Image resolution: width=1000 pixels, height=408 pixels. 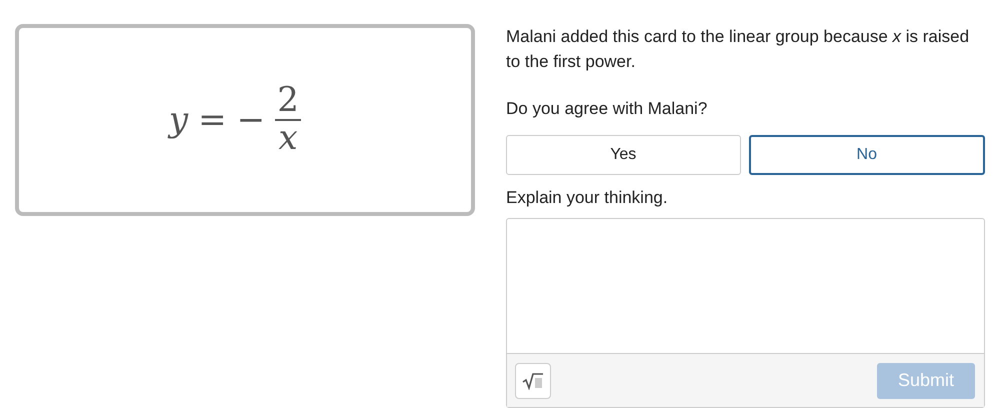 I want to click on fraction-denominator: x, so click(x=288, y=139).